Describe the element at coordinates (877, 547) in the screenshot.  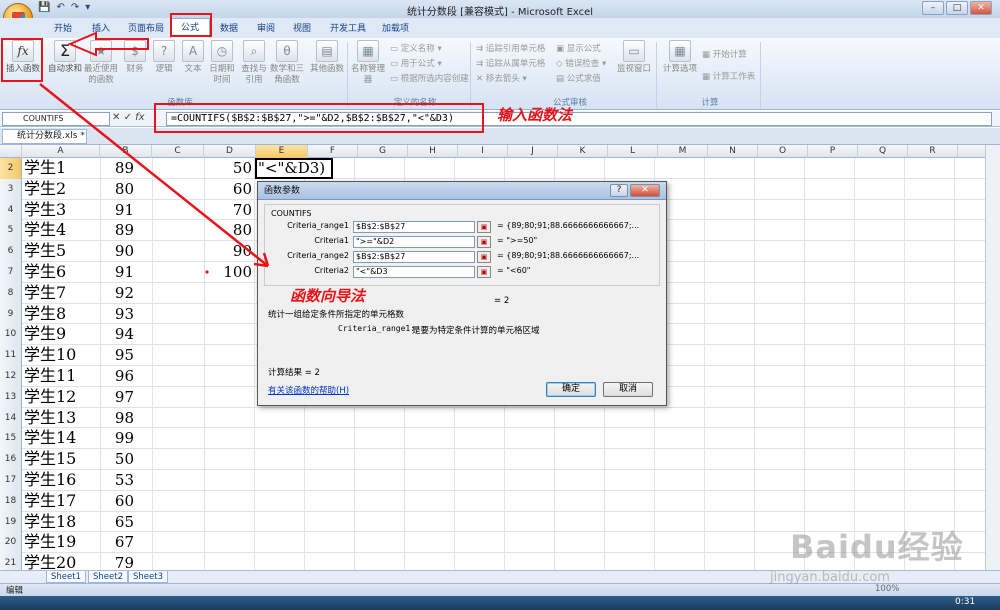
I see `watermark-logo: Baidu经验` at that location.